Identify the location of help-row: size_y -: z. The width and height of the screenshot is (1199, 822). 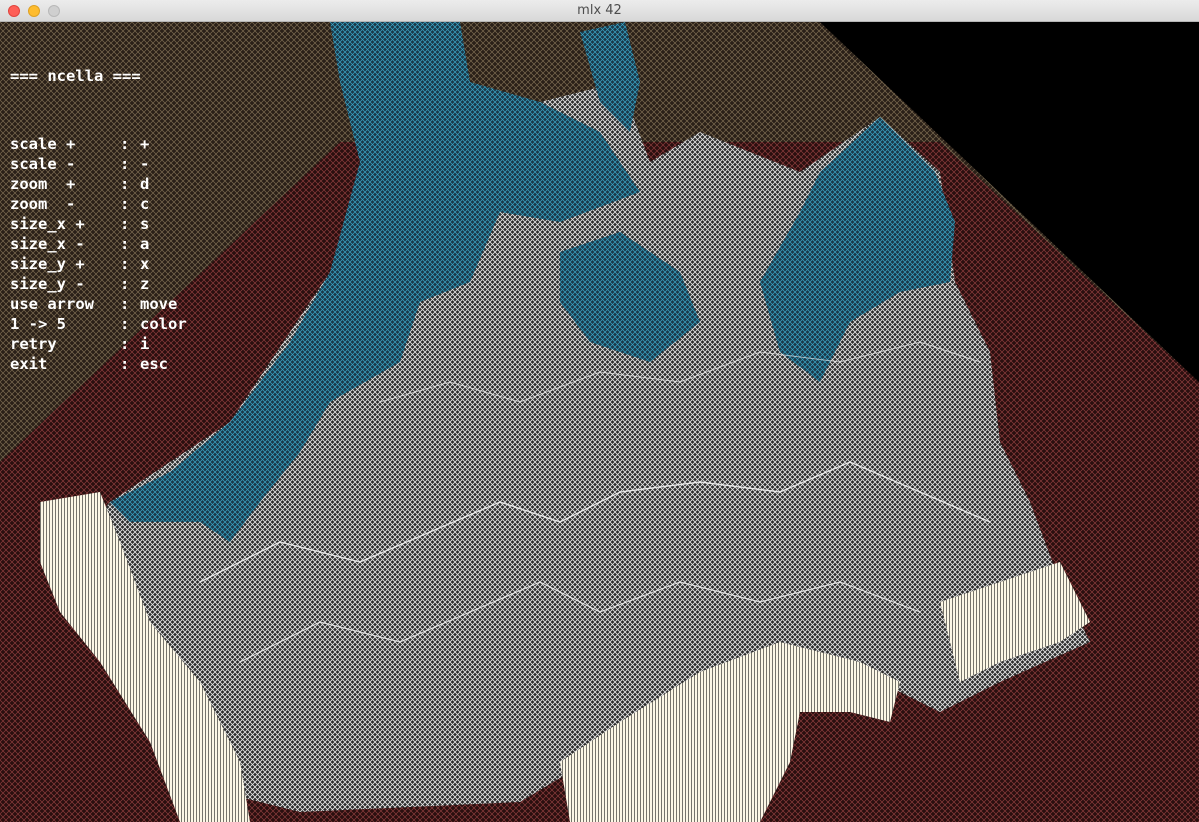
(98, 284).